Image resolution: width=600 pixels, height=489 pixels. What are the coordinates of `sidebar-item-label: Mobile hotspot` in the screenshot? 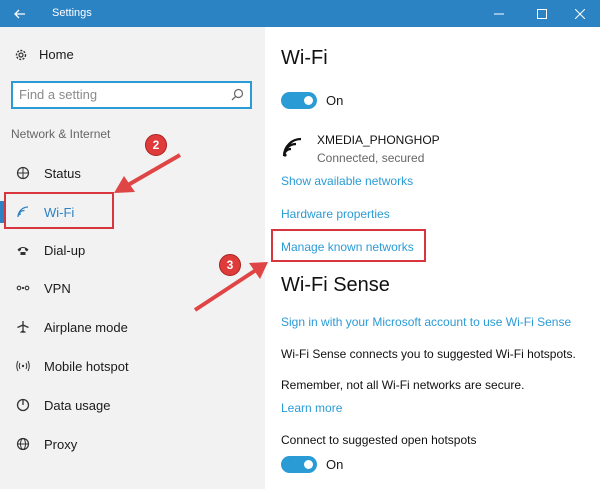 It's located at (86, 366).